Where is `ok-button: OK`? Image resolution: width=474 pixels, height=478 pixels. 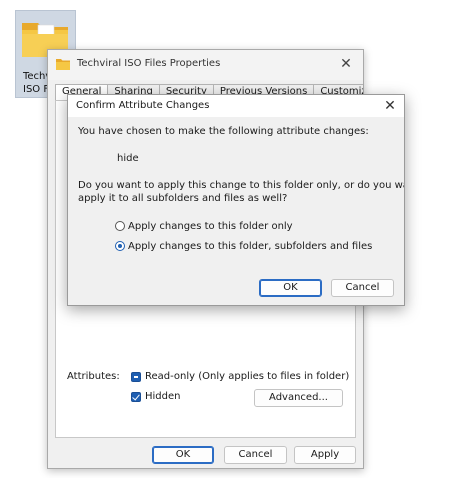
ok-button: OK is located at coordinates (183, 455).